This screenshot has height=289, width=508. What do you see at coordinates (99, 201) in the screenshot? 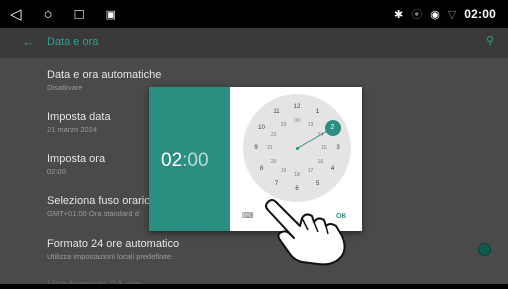
I see `setting-title: Seleziona fuso orario` at bounding box center [99, 201].